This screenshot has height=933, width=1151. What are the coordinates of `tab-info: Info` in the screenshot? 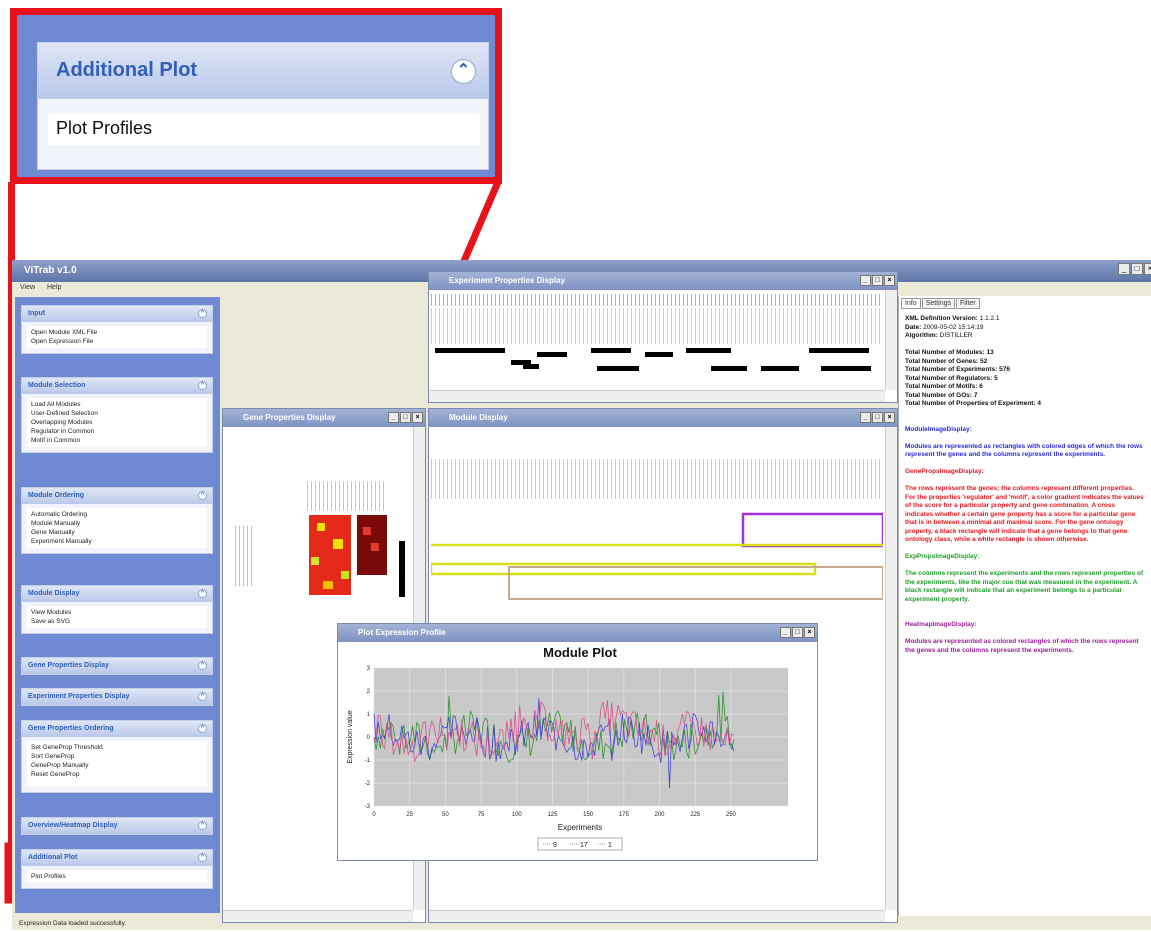 It's located at (911, 303).